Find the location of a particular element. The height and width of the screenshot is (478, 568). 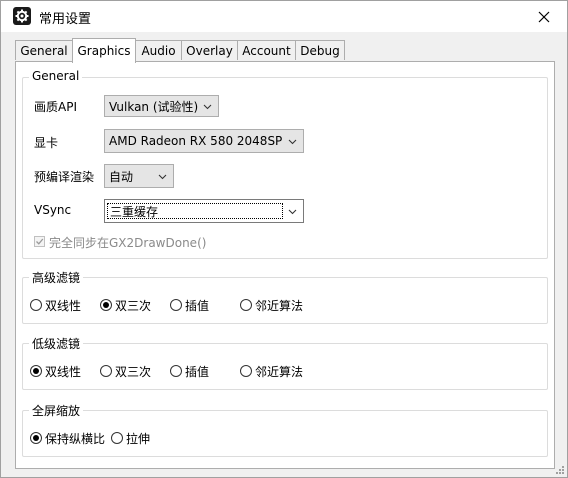

tab-overlay: Overlay is located at coordinates (209, 50).